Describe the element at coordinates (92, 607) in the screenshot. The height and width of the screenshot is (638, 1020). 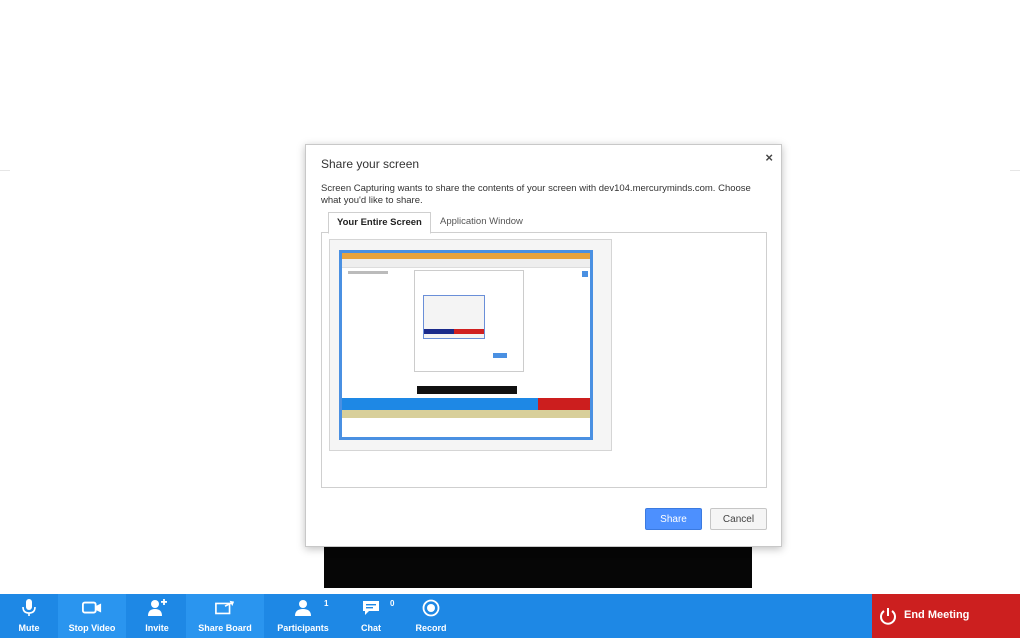
I see `video-camera-icon` at that location.